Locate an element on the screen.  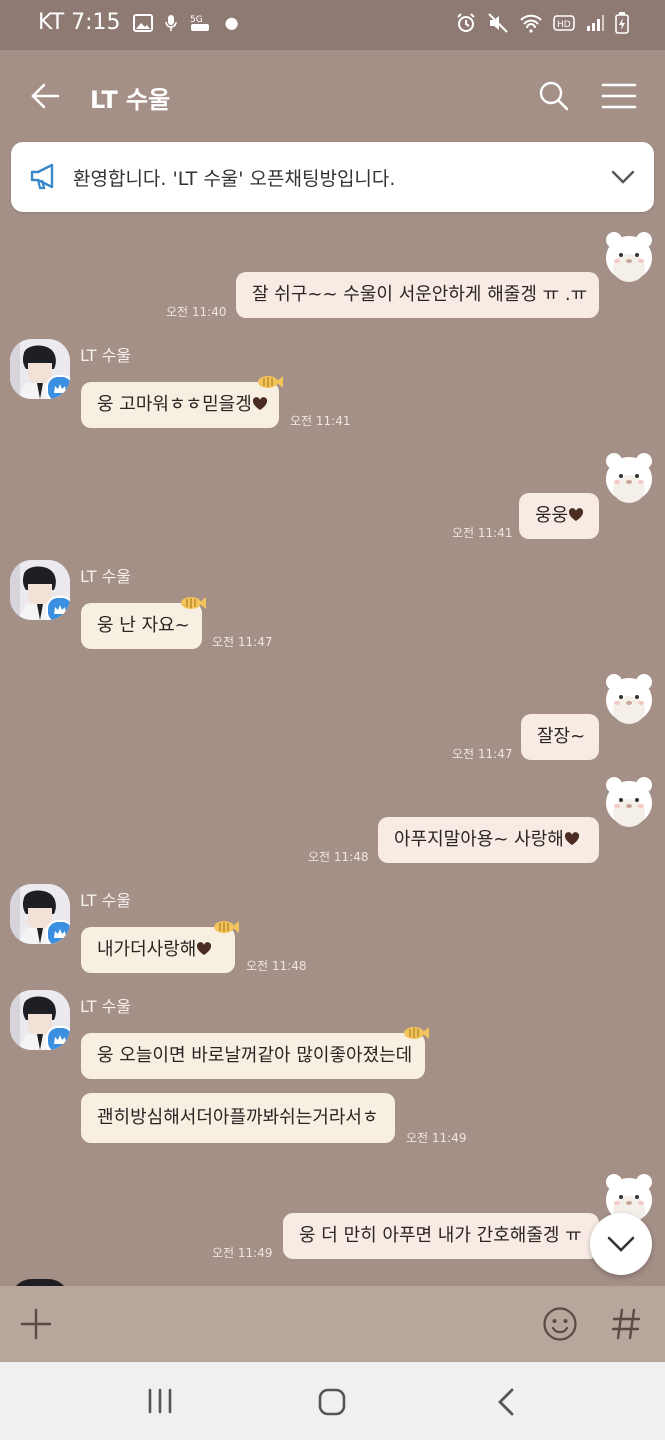
notice-banner: 환영합니다. 'LT 수울' 오픈채팅방입니다. is located at coordinates (332, 177).